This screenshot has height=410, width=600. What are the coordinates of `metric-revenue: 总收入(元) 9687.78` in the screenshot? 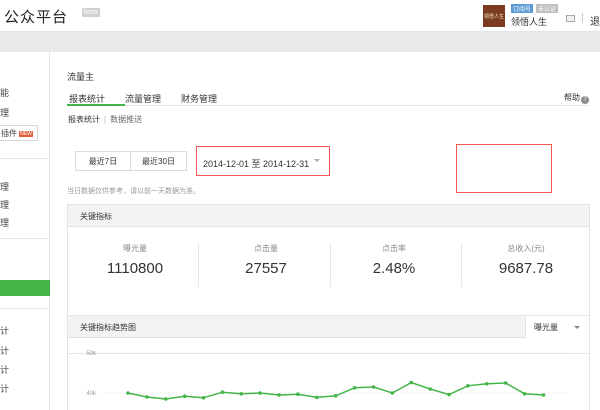 It's located at (526, 260).